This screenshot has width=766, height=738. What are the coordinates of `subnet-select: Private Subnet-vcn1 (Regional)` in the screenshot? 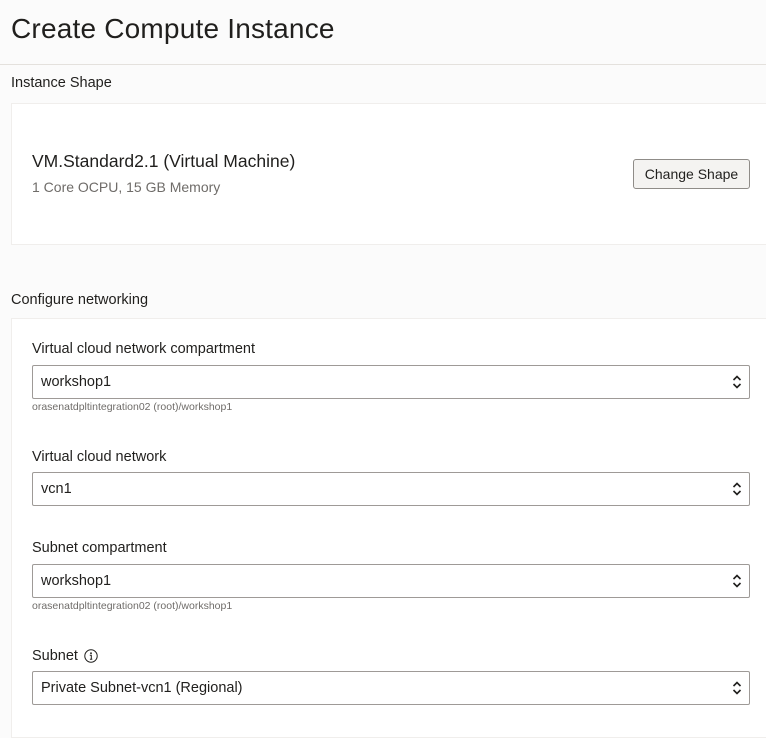 It's located at (391, 688).